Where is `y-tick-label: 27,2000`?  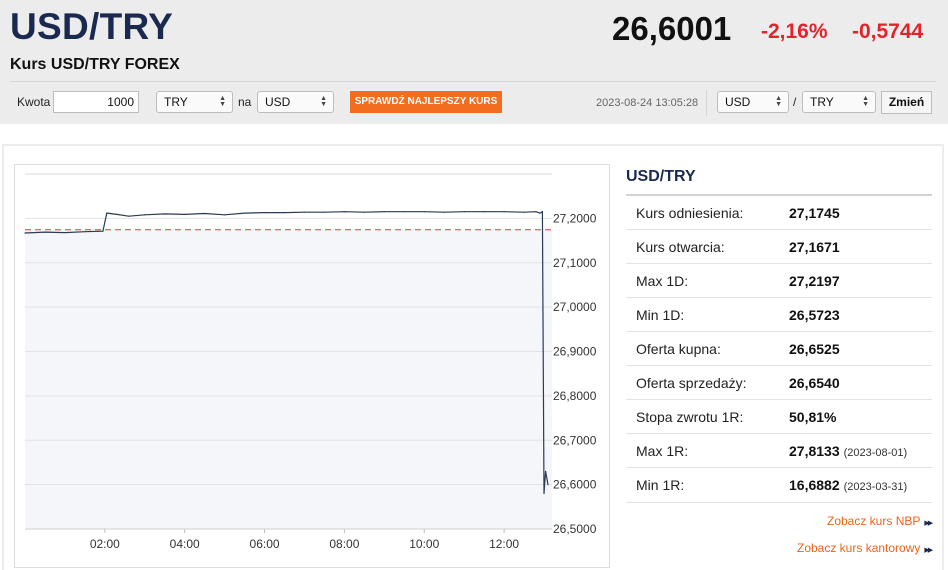
y-tick-label: 27,2000 is located at coordinates (575, 218).